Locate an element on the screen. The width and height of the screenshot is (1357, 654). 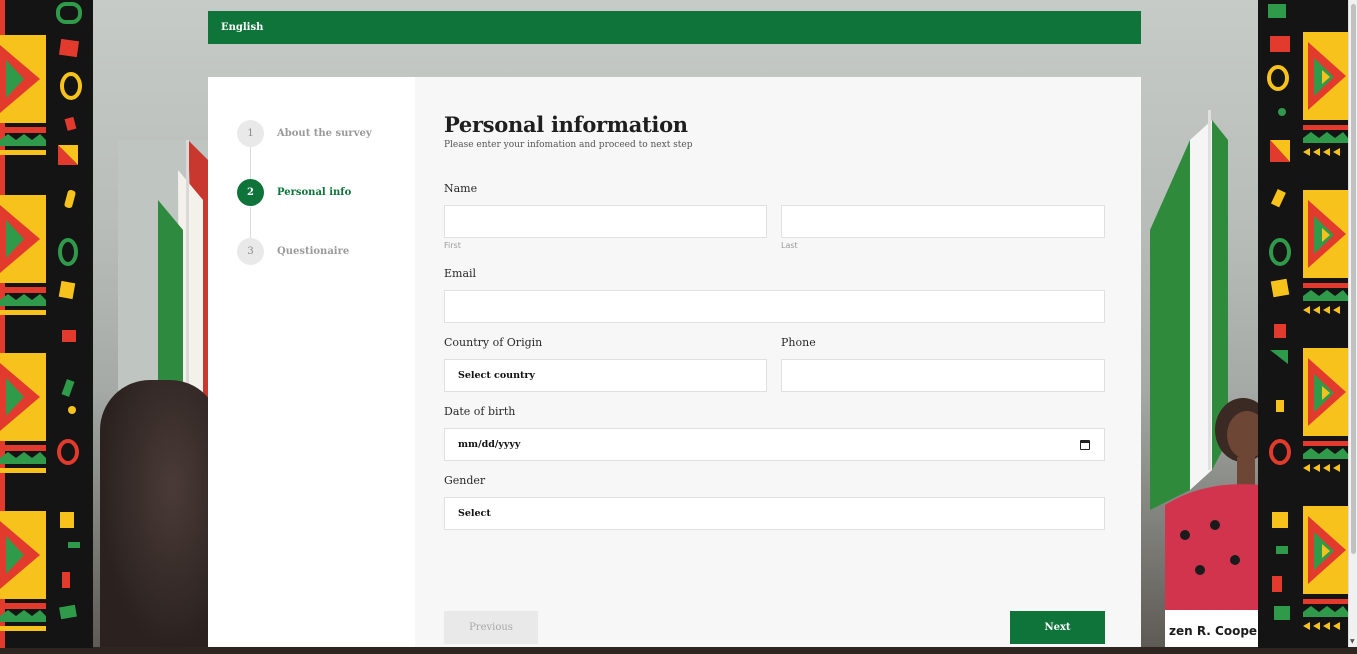
african-pattern-right is located at coordinates (1303, 324).